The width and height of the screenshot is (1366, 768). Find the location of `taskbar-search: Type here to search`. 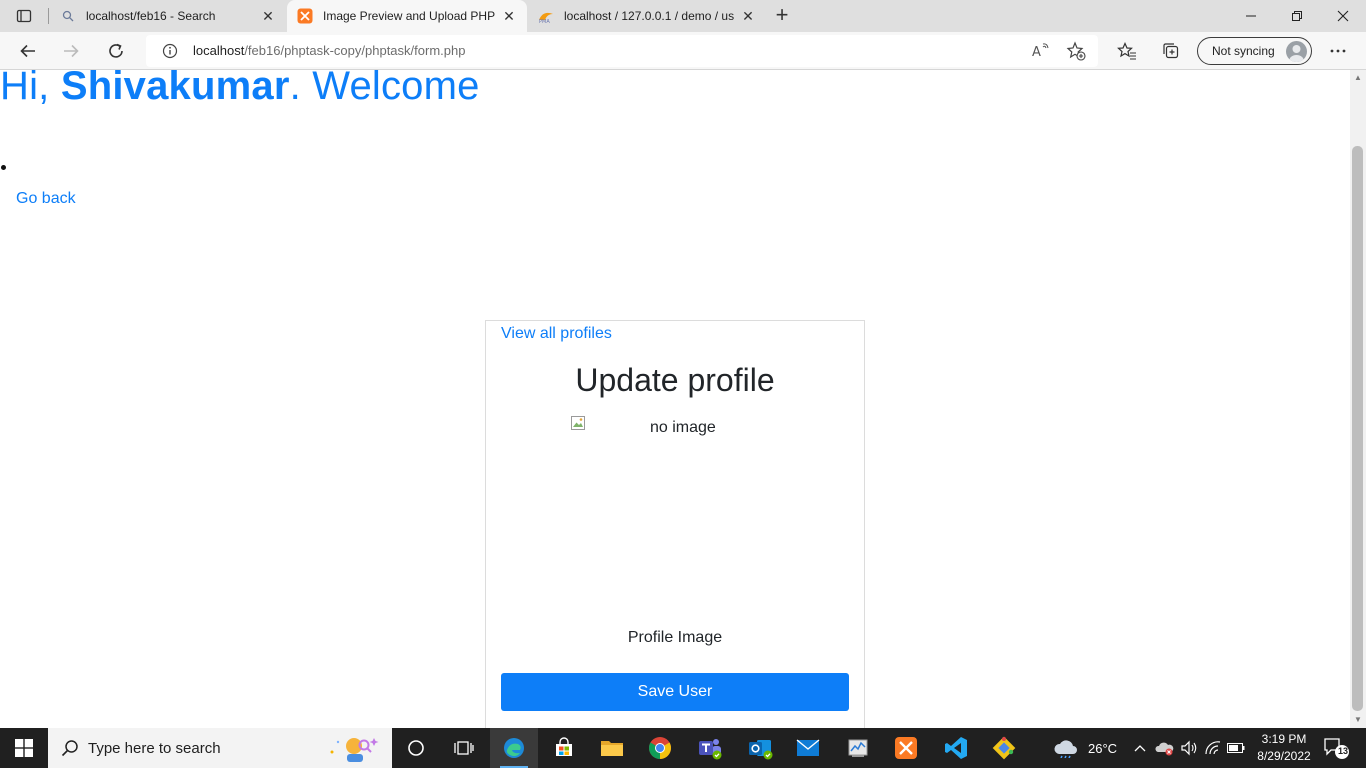

taskbar-search: Type here to search is located at coordinates (220, 748).